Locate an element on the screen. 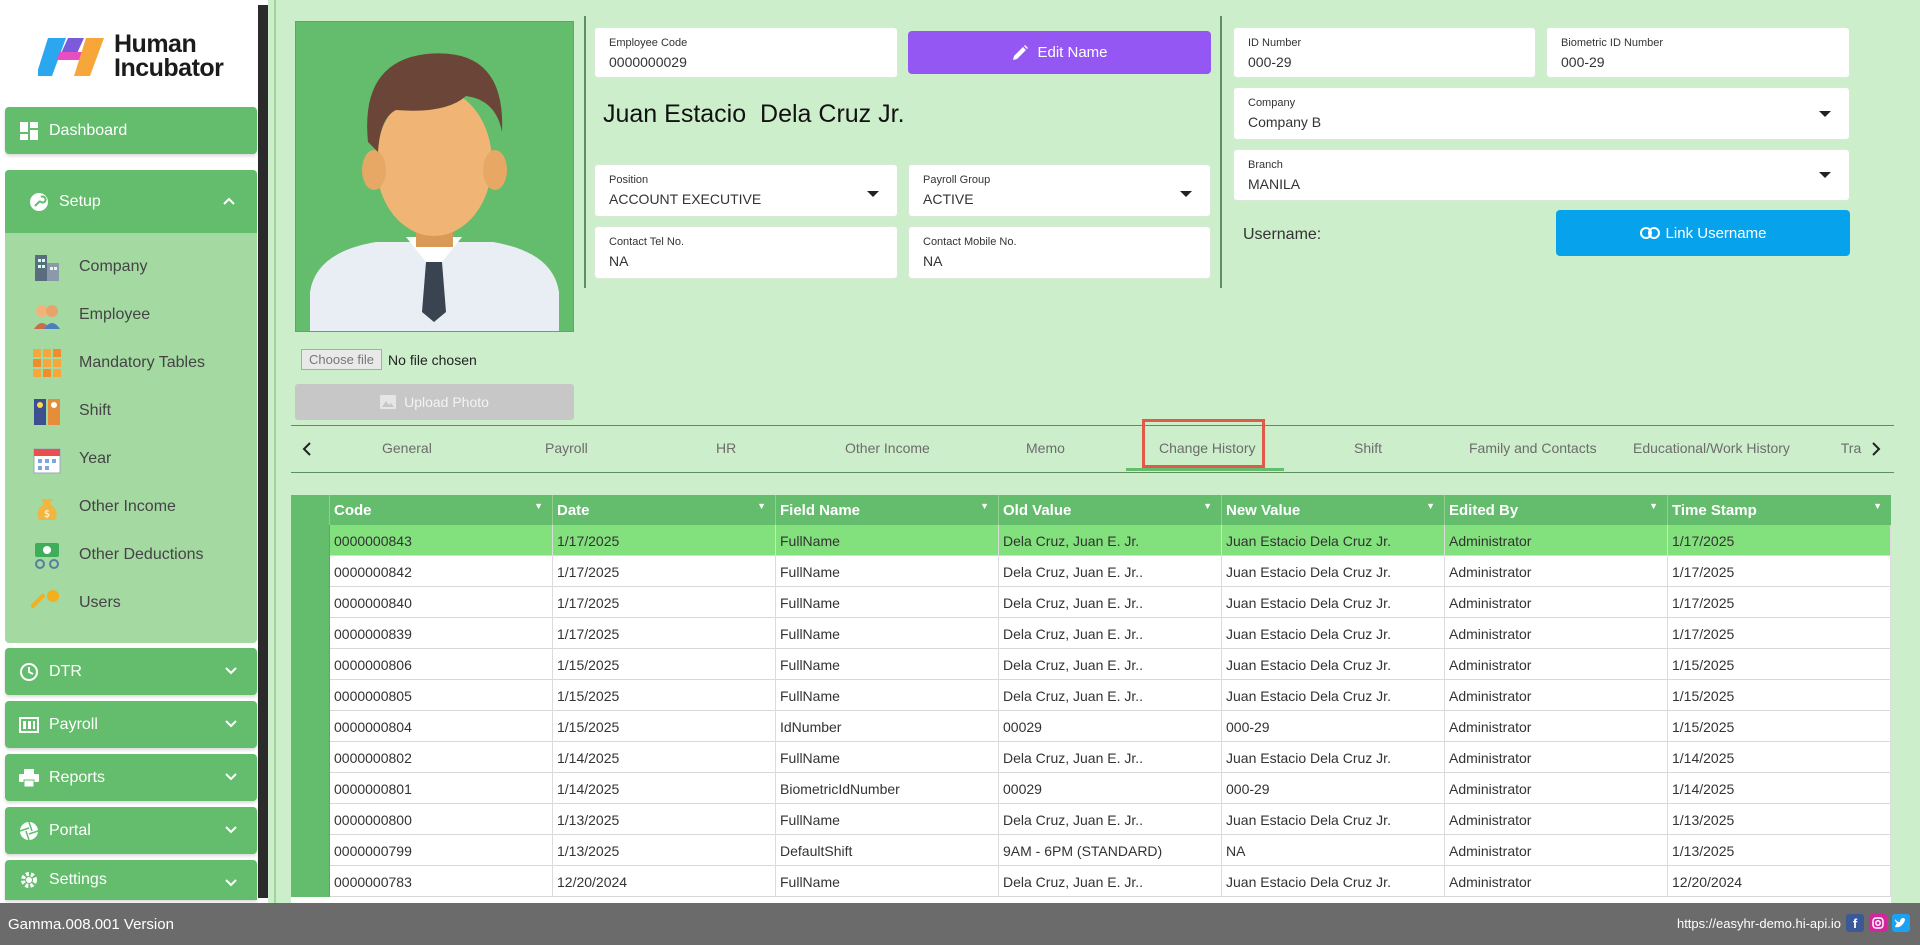 The width and height of the screenshot is (1920, 945). tab-other-income: Other Income is located at coordinates (887, 448).